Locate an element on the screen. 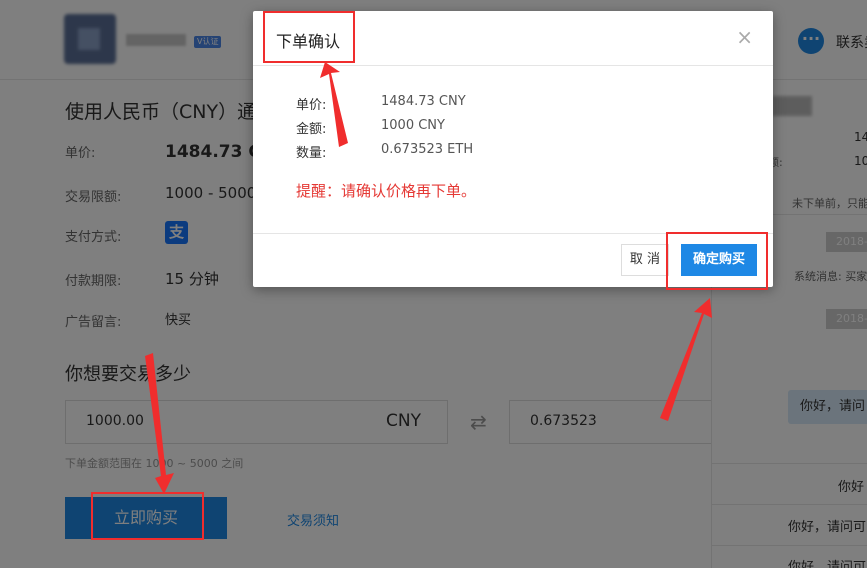 Image resolution: width=867 pixels, height=568 pixels. arrow-to-confirm is located at coordinates (686, 359).